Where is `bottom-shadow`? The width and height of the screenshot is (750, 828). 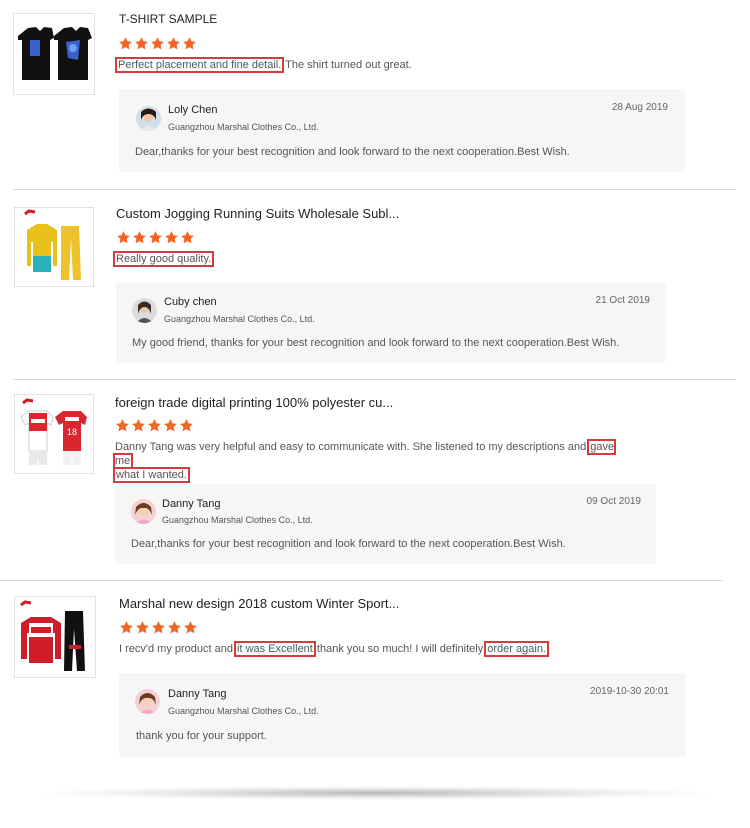 bottom-shadow is located at coordinates (375, 793).